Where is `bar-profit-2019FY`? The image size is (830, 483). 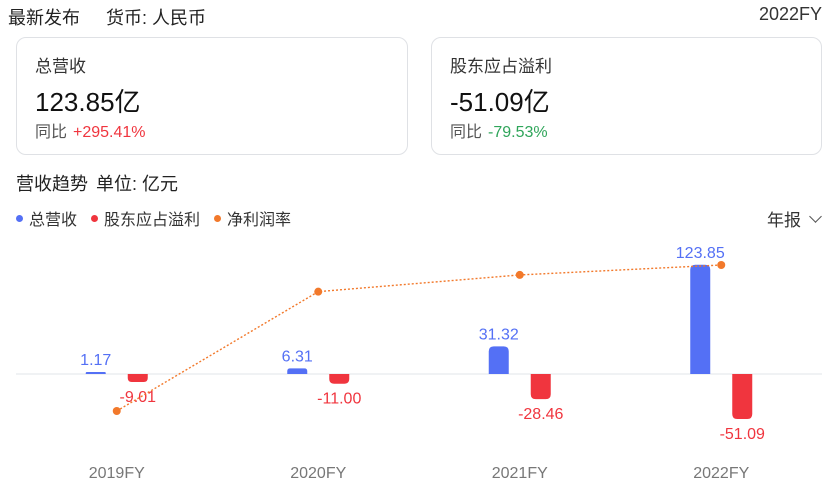 bar-profit-2019FY is located at coordinates (137, 378).